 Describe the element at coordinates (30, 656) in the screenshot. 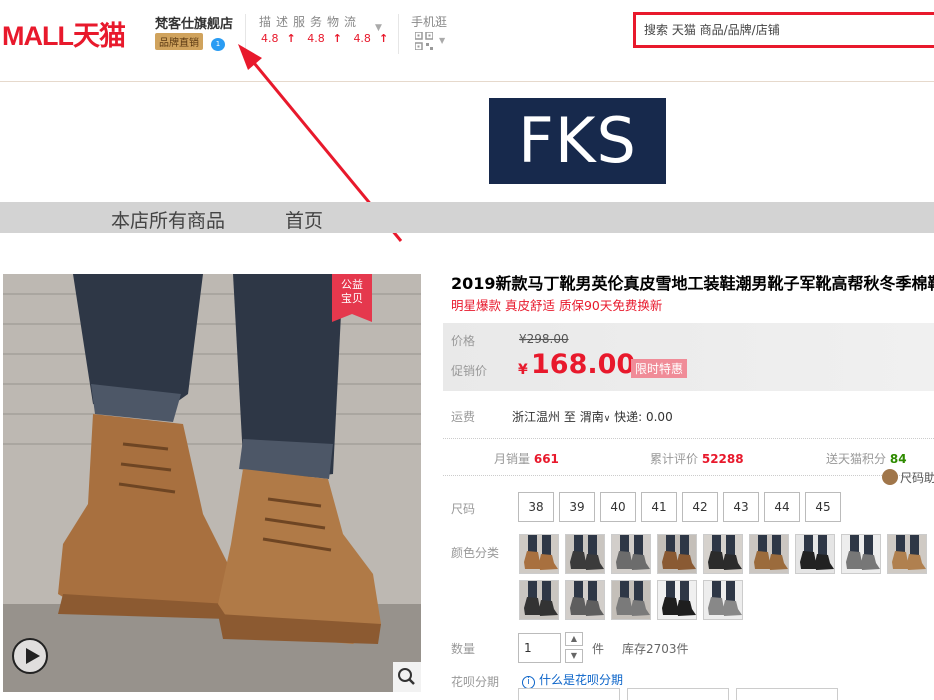

I see `play-video-icon` at that location.